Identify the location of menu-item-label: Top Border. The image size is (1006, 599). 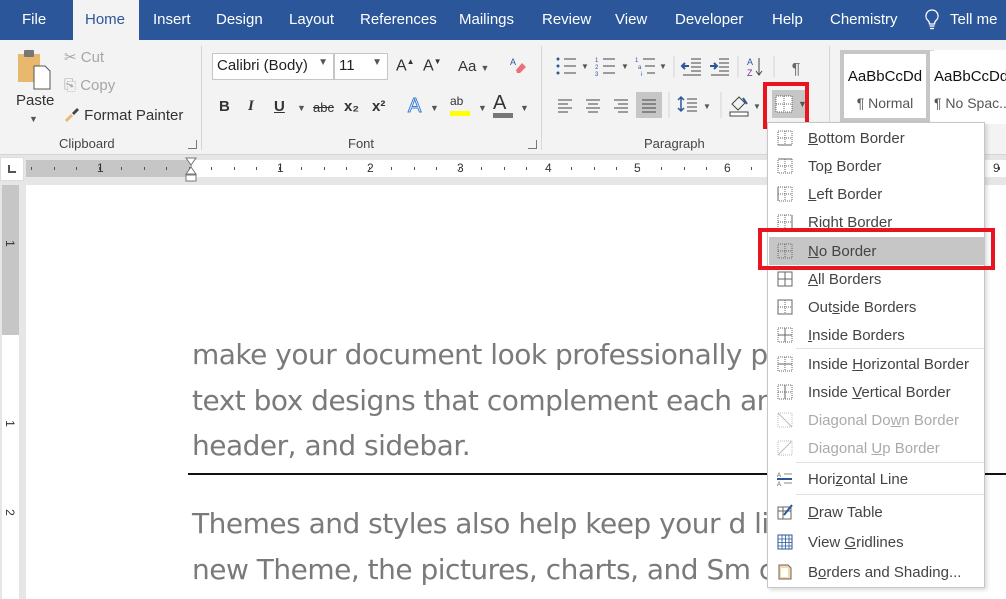
(845, 166).